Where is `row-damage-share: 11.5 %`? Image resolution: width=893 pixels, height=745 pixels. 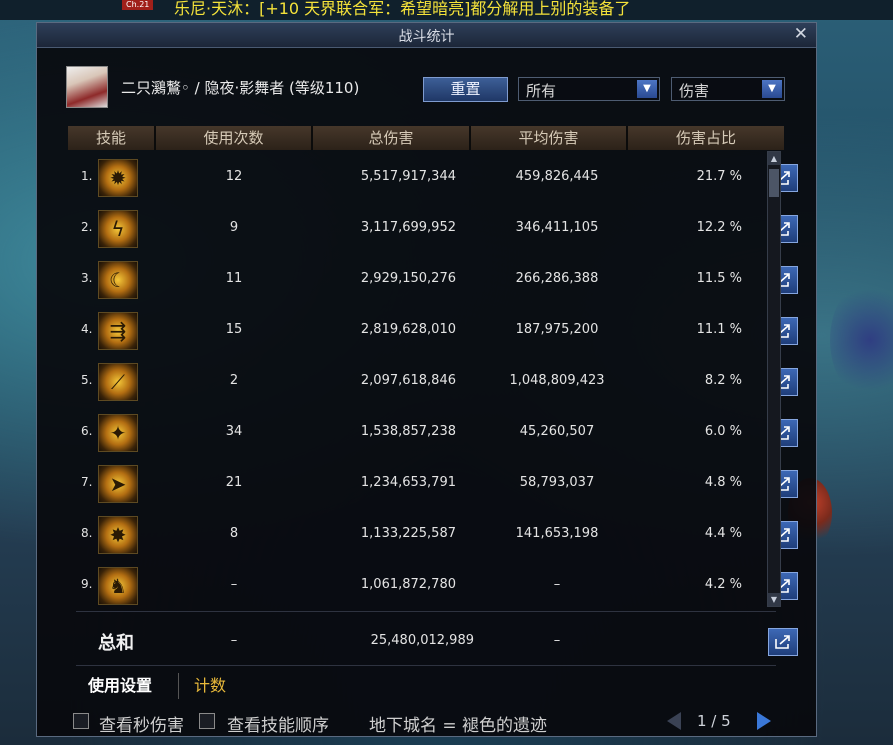 row-damage-share: 11.5 % is located at coordinates (719, 278).